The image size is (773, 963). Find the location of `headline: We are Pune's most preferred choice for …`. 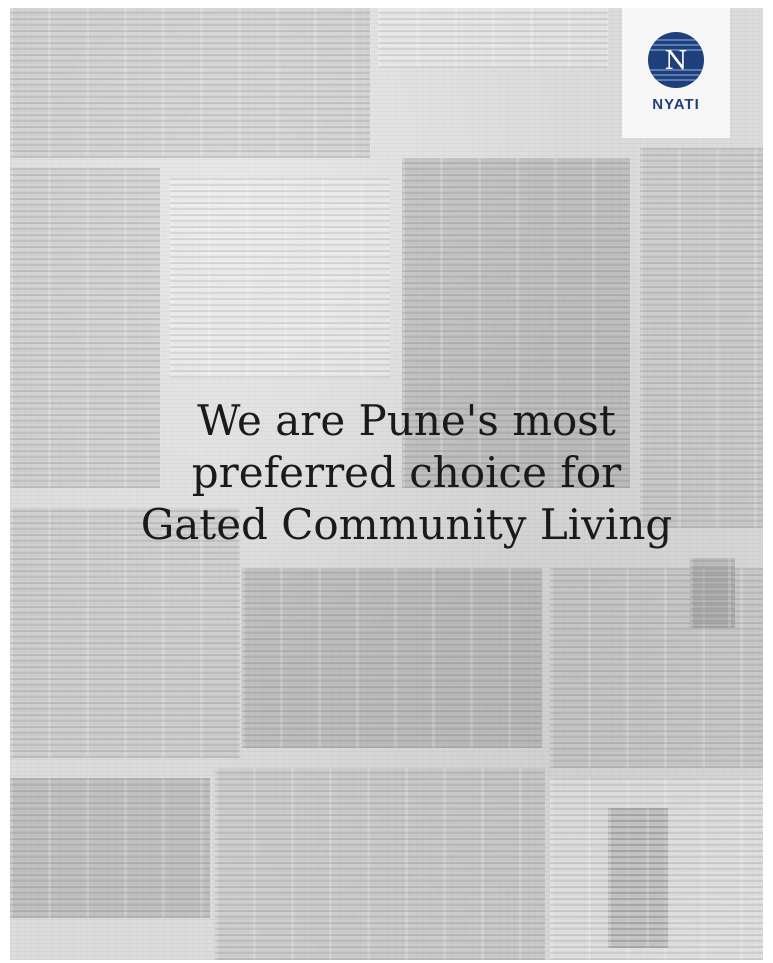

headline: We are Pune's most preferred choice for … is located at coordinates (406, 473).